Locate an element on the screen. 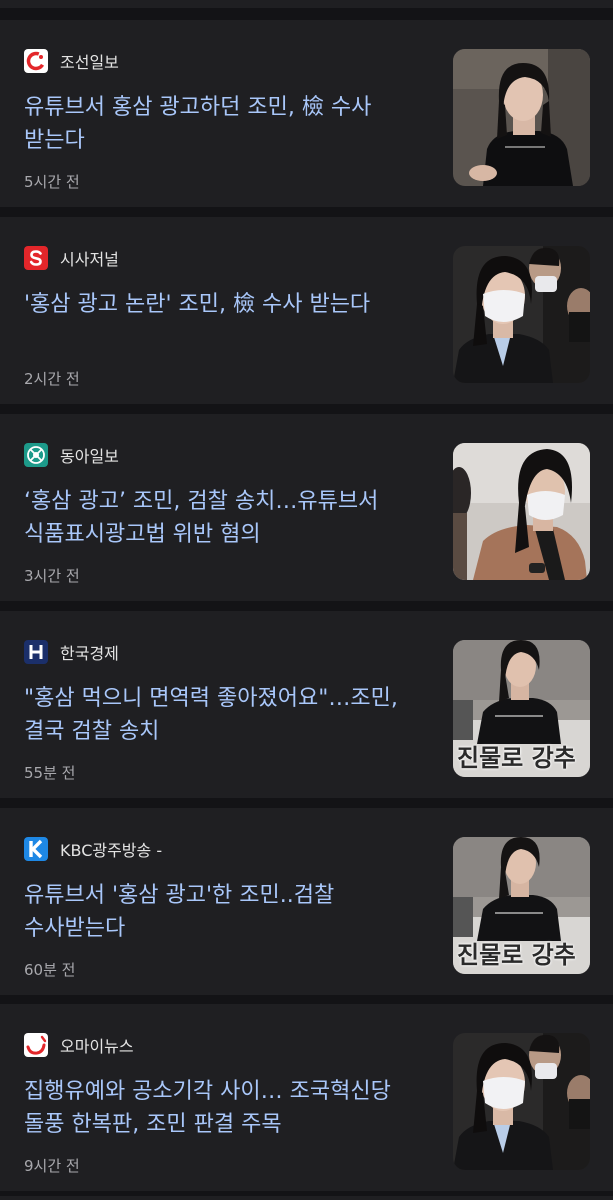 The height and width of the screenshot is (1200, 613). news-headline: 유튜브서 '홍삼 광고'한 조민..검찰 수사받는다 is located at coordinates (224, 912).